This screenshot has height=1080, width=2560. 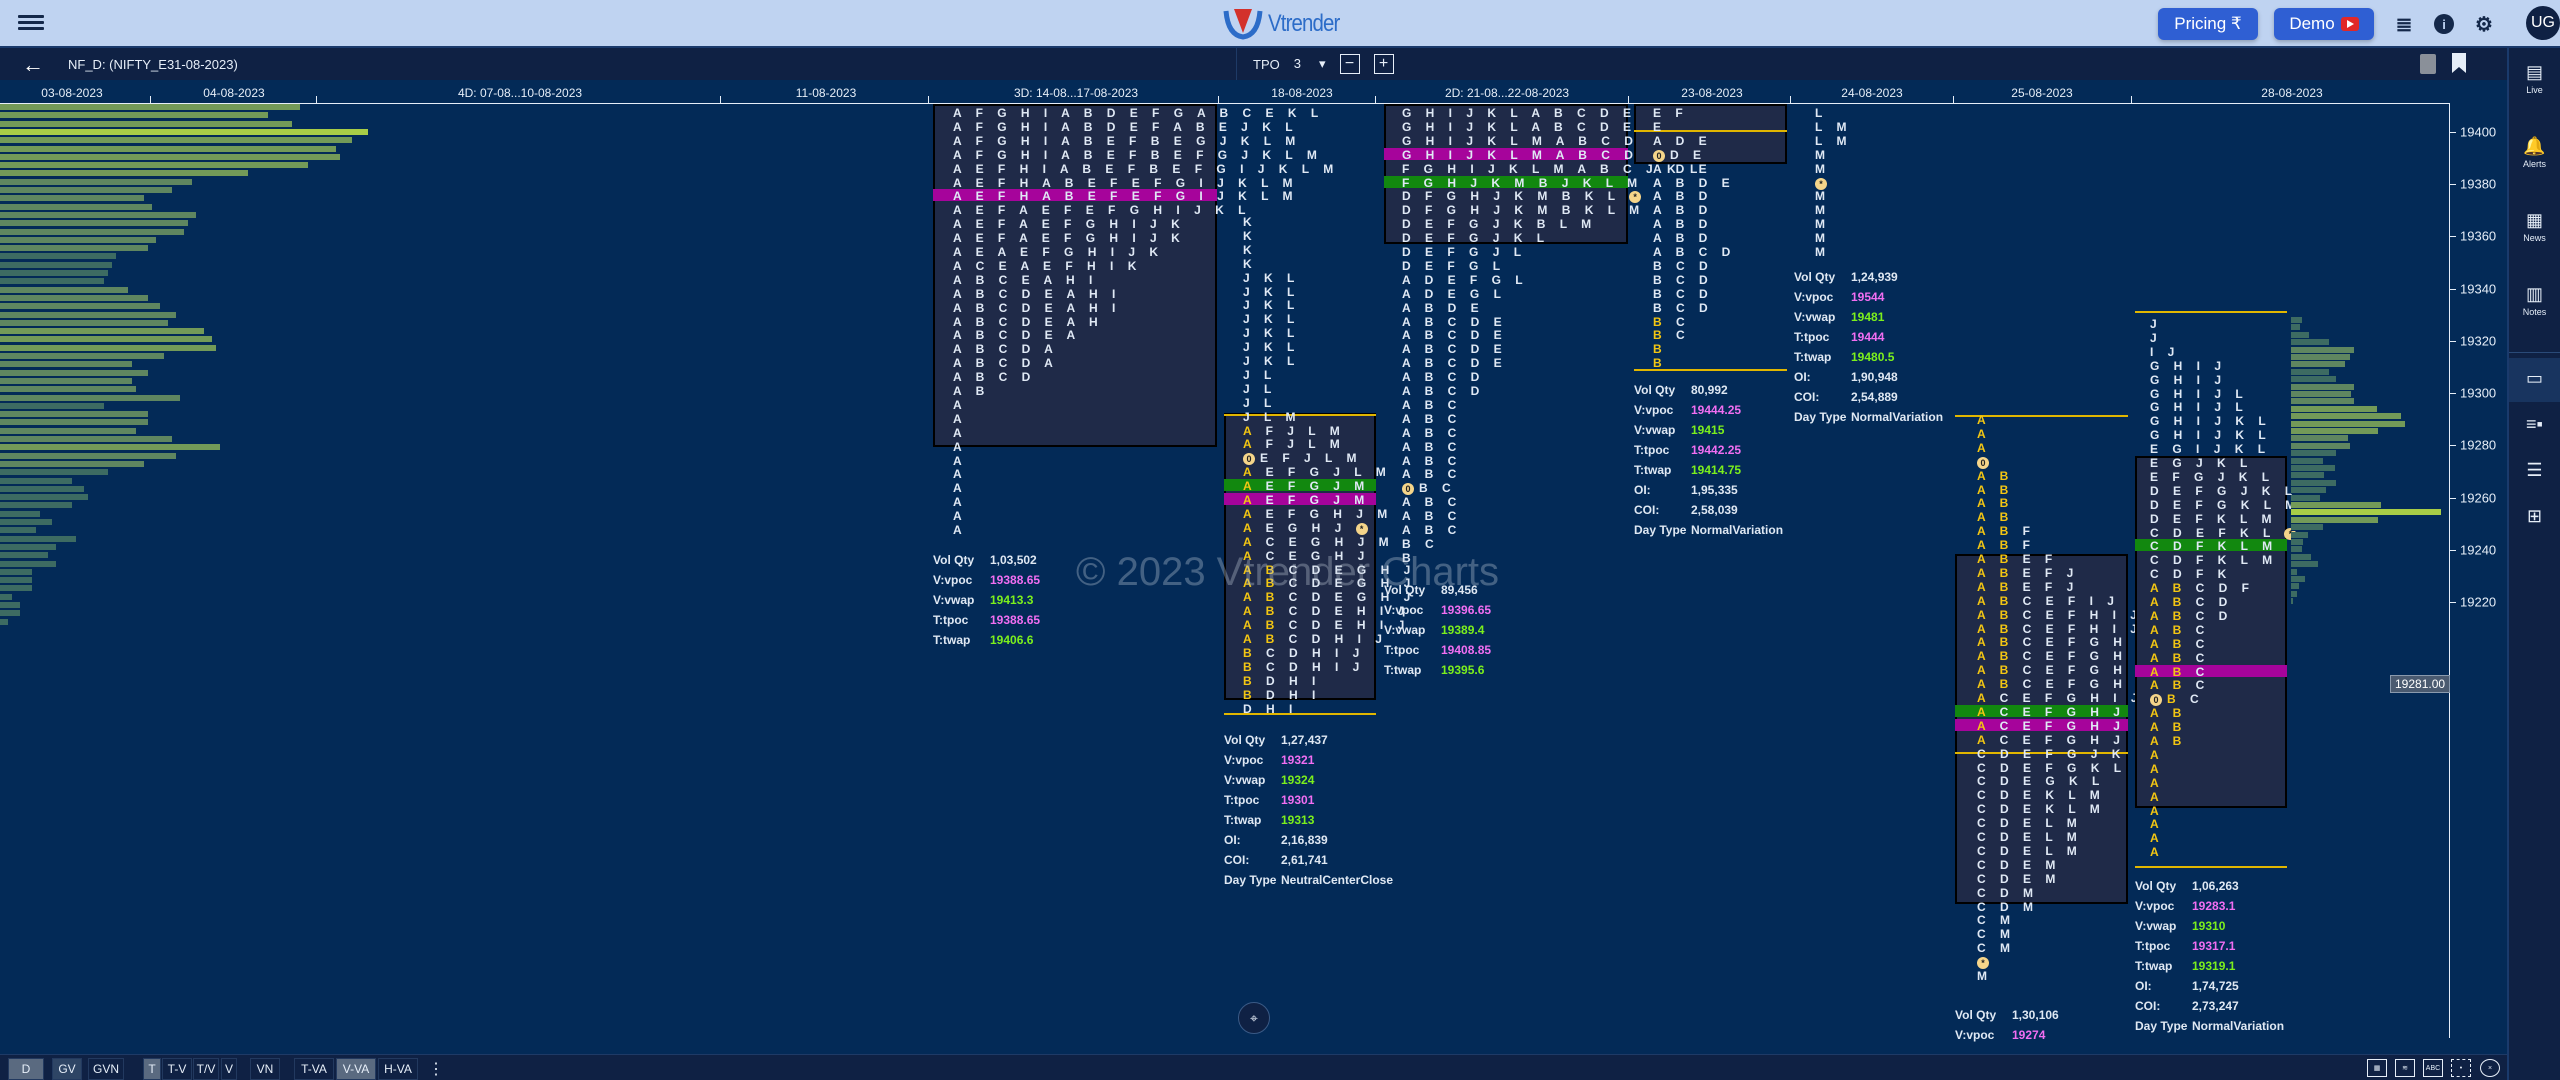 I want to click on stat-value: 19414.75, so click(x=1716, y=470).